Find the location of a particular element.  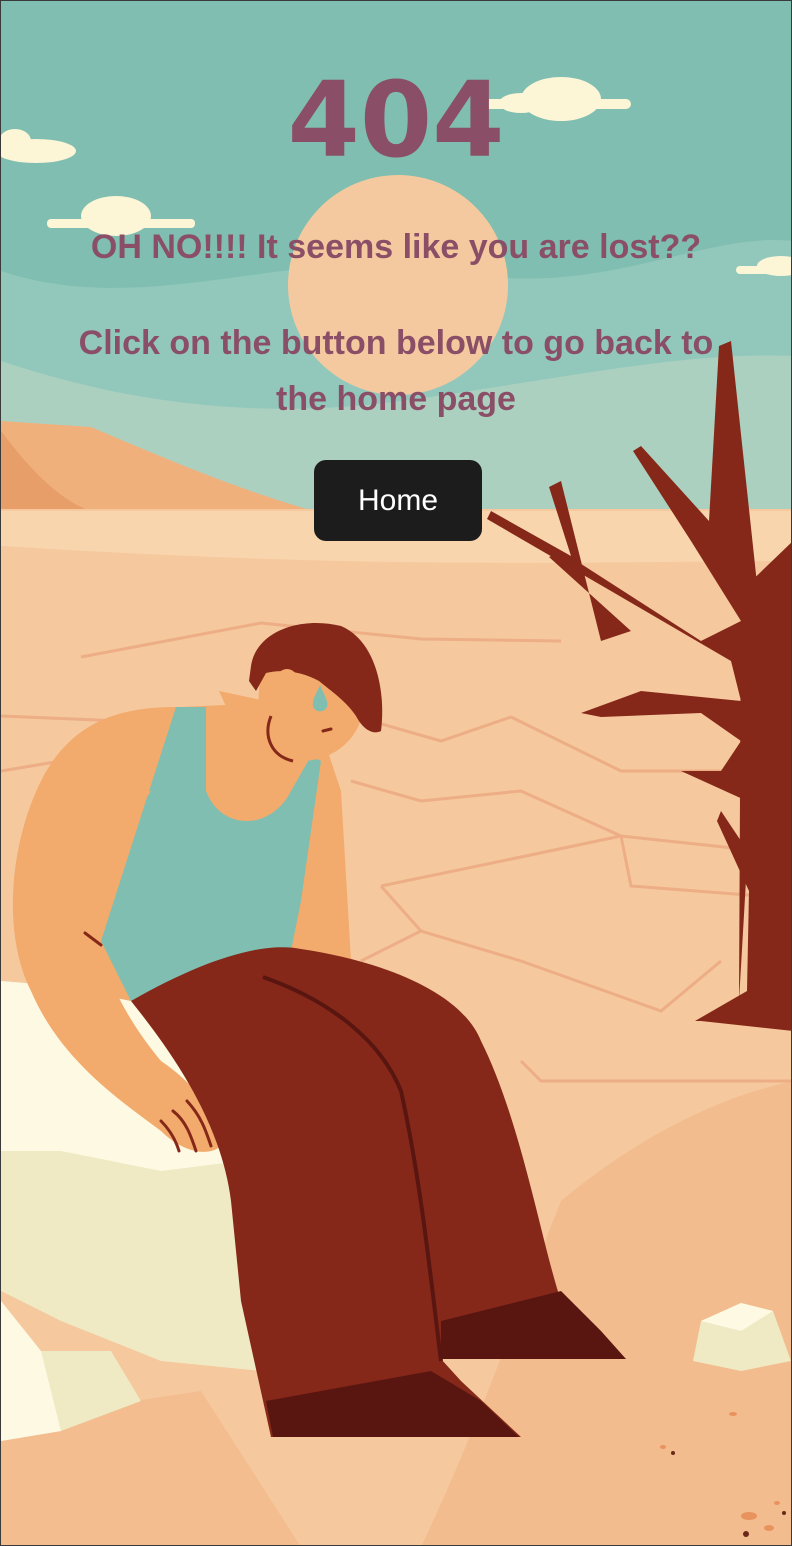

error-code: 404 is located at coordinates (396, 120).